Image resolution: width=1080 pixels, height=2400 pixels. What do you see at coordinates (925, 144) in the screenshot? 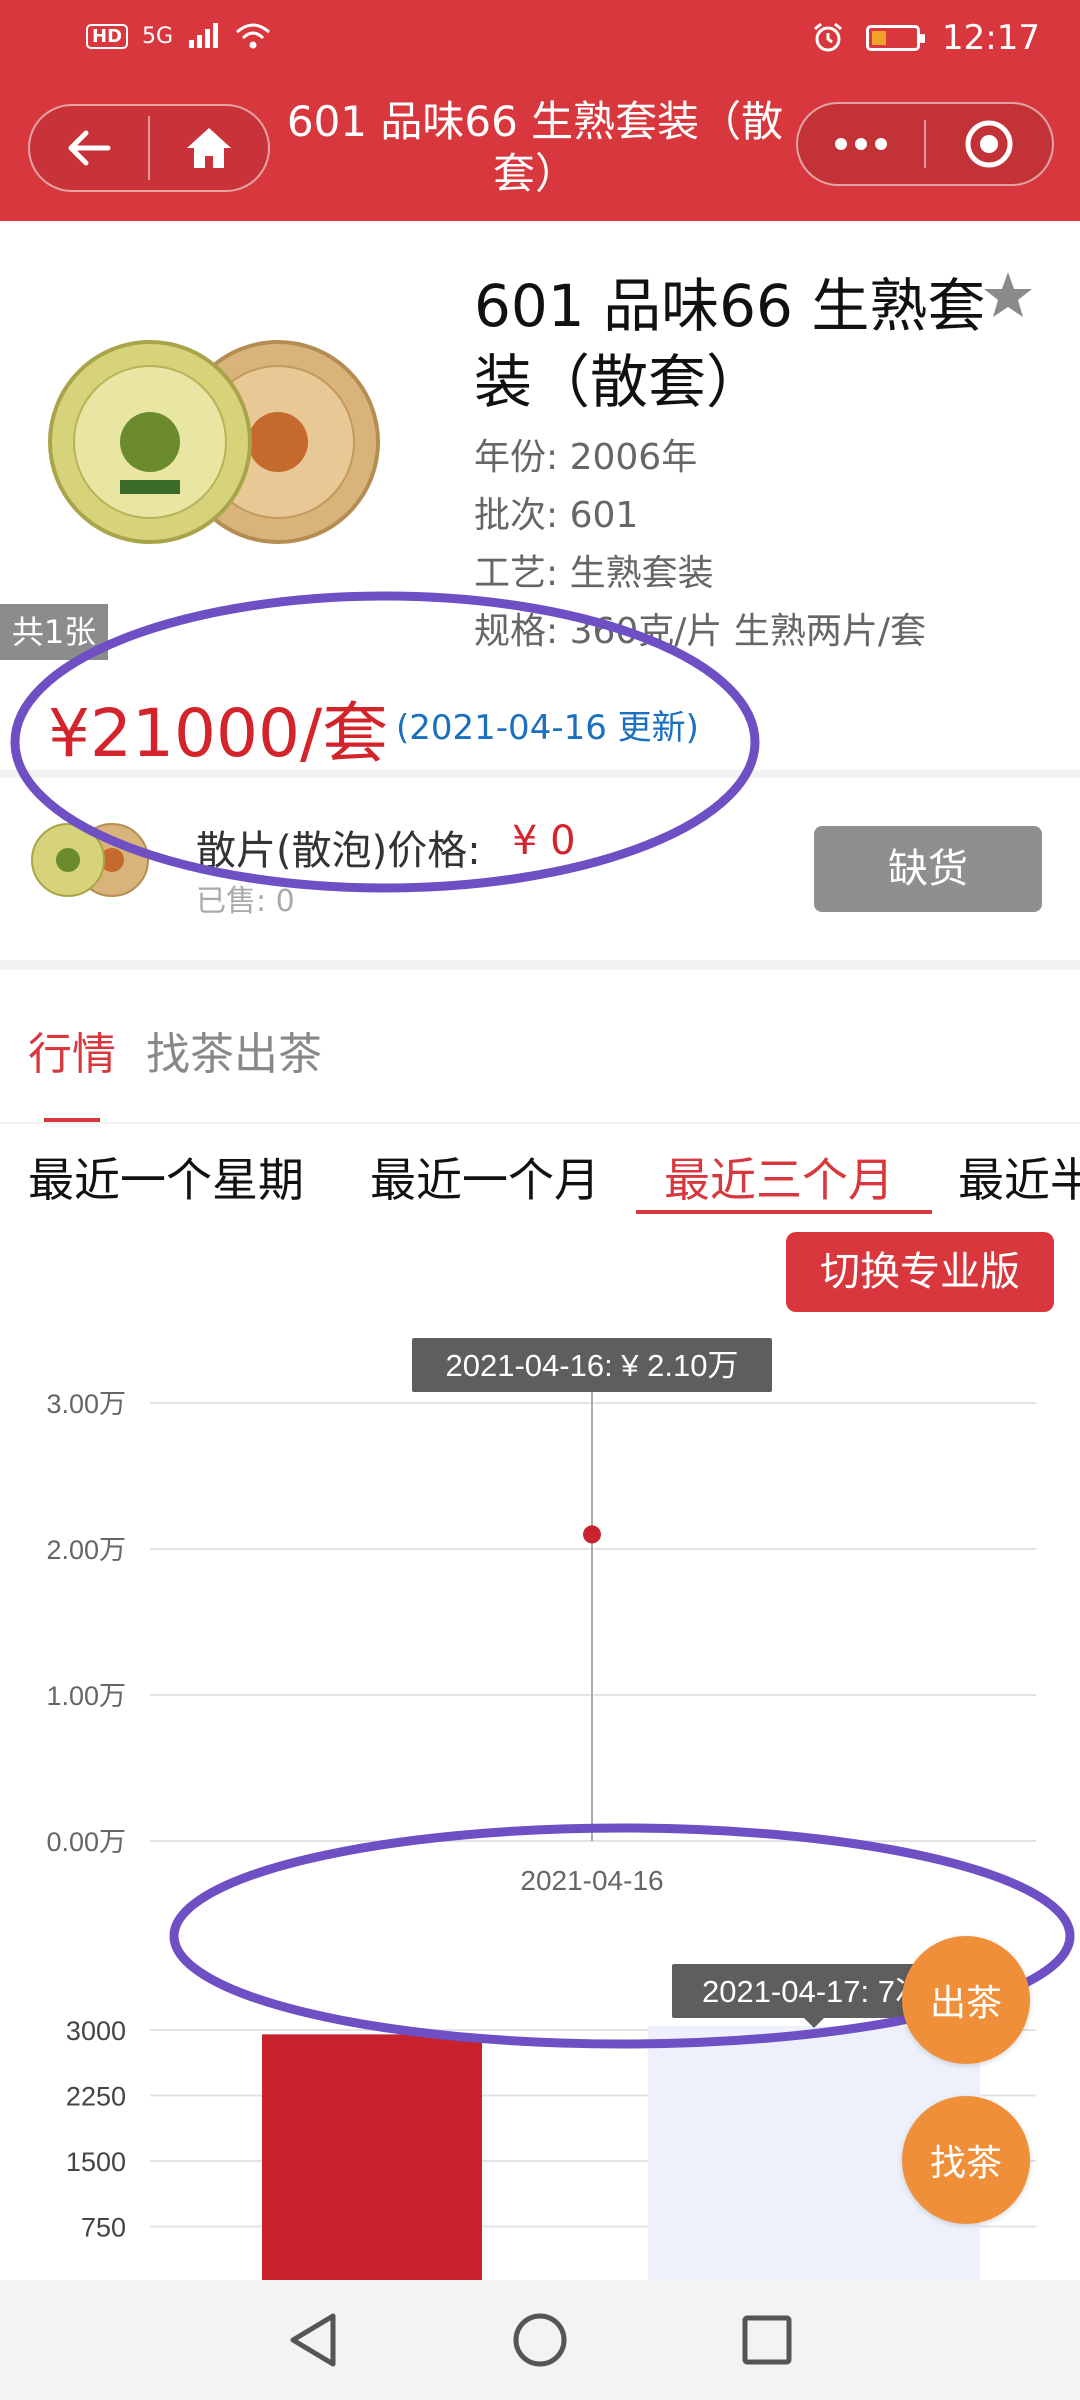
I see `nav-capsule-right` at bounding box center [925, 144].